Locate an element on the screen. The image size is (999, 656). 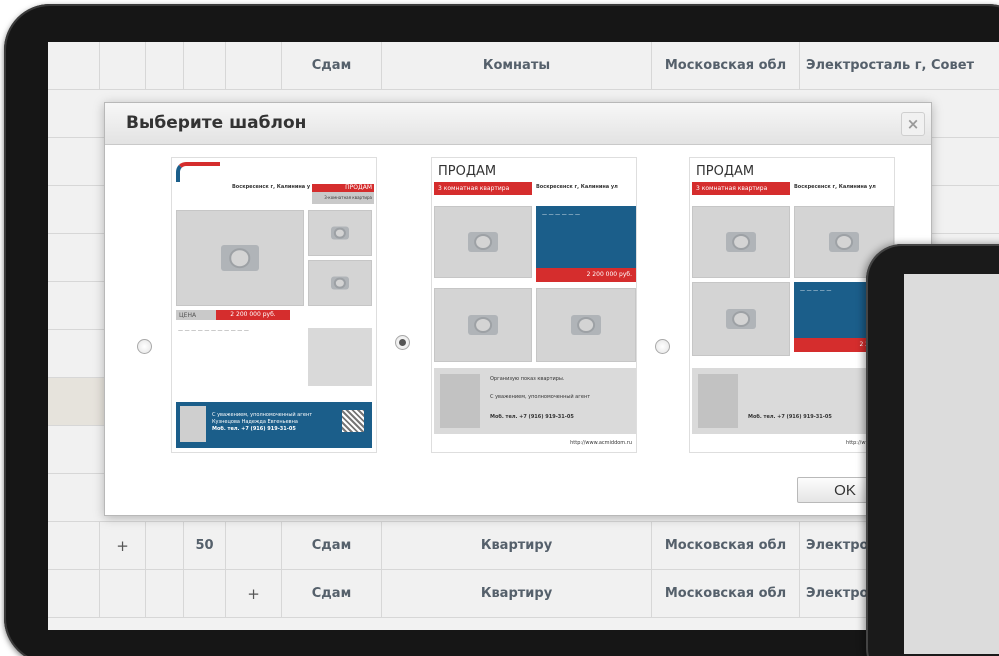
second-device-frame is located at coordinates (932, 450).